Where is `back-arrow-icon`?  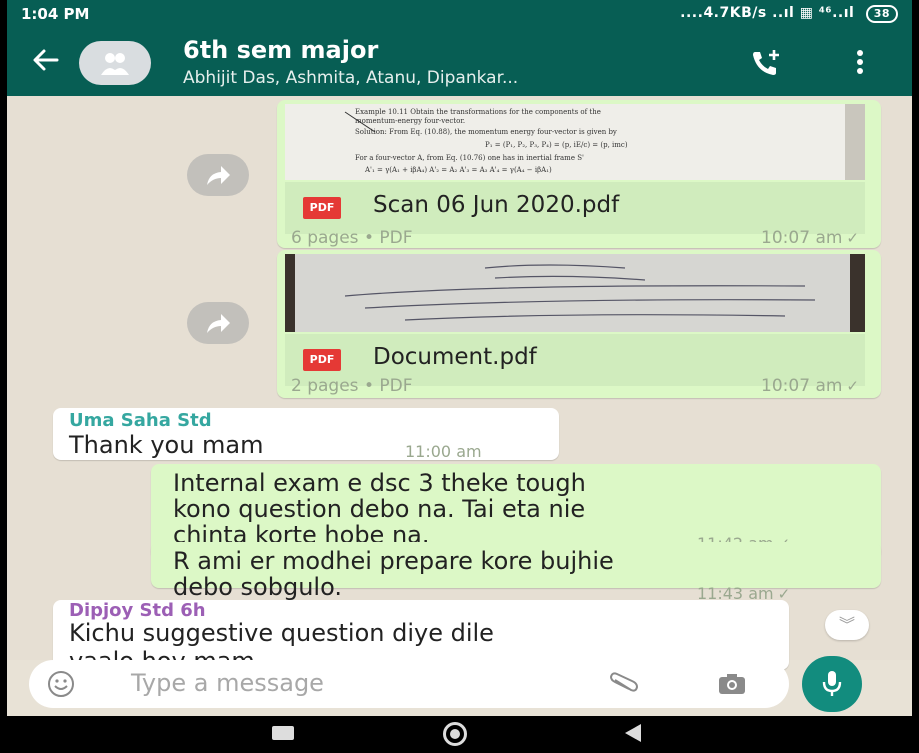
back-arrow-icon is located at coordinates (45, 60).